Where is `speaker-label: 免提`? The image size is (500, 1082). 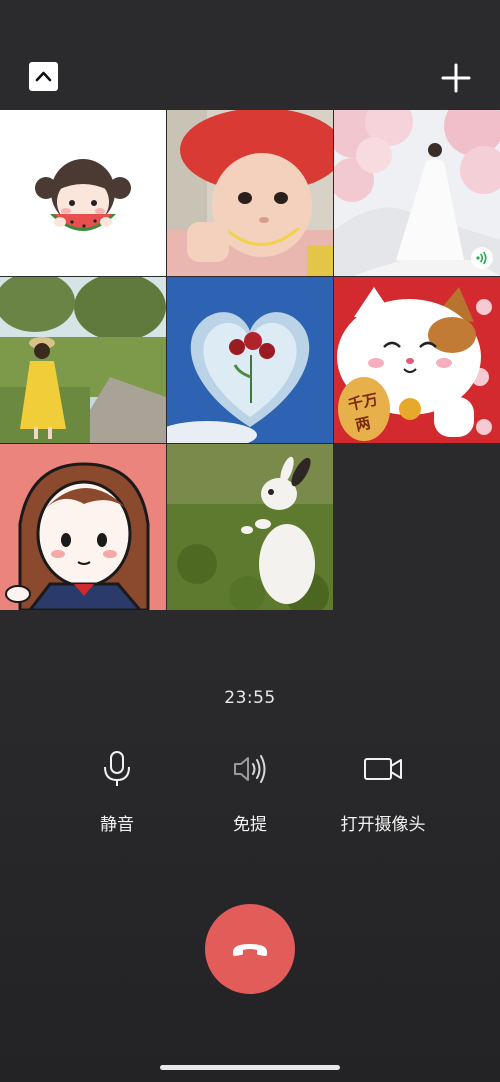 speaker-label: 免提 is located at coordinates (250, 825).